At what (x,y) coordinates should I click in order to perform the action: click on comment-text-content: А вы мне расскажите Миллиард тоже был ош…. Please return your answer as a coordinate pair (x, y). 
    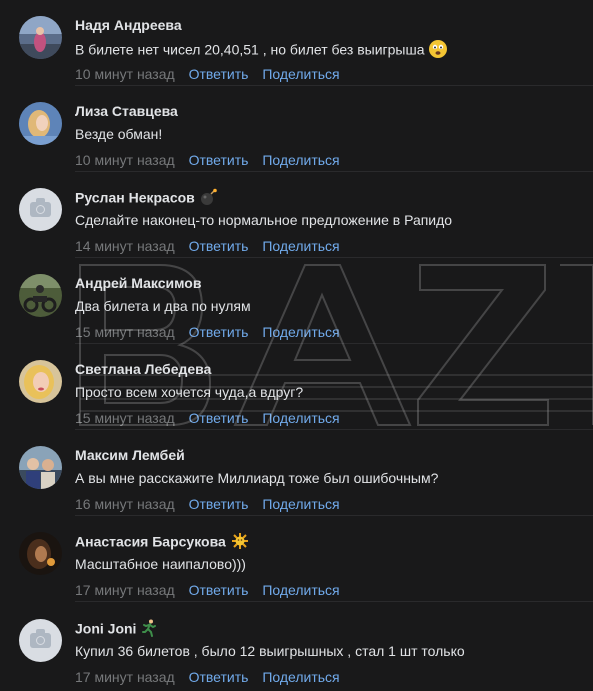
    Looking at the image, I should click on (257, 478).